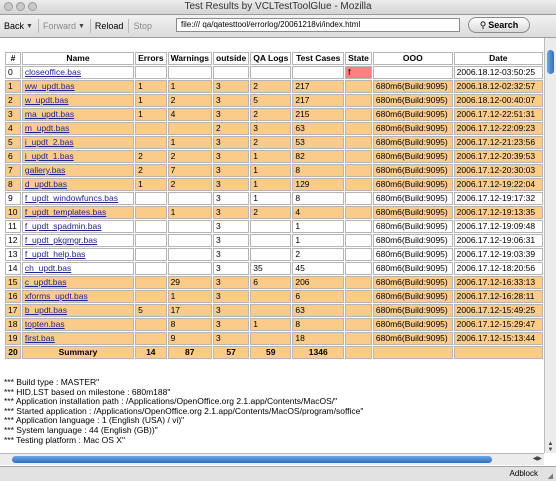 This screenshot has width=556, height=483. I want to click on test-name-link: xforms_updt.bas, so click(78, 296).